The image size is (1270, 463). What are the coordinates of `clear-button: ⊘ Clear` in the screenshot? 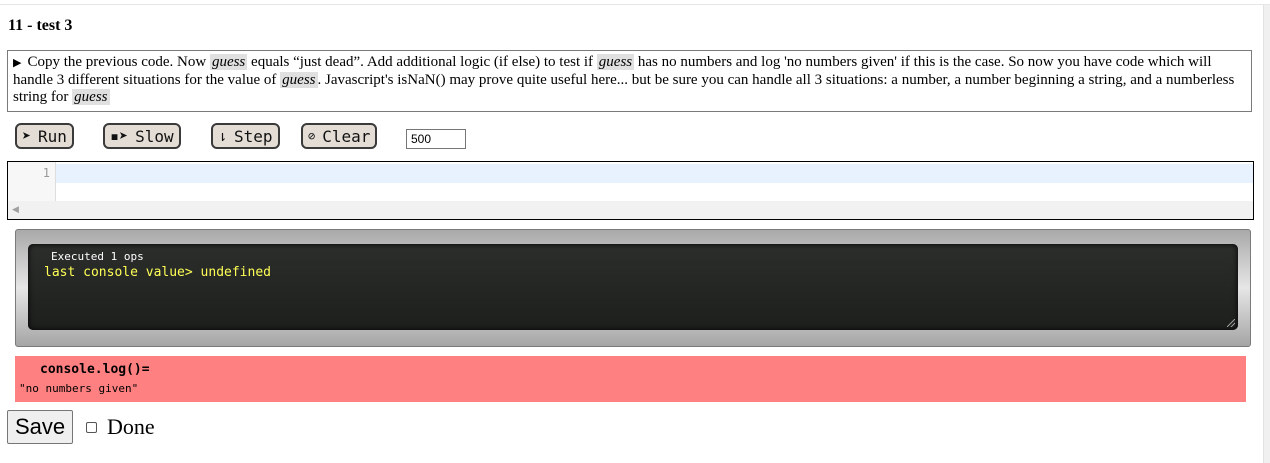 It's located at (339, 136).